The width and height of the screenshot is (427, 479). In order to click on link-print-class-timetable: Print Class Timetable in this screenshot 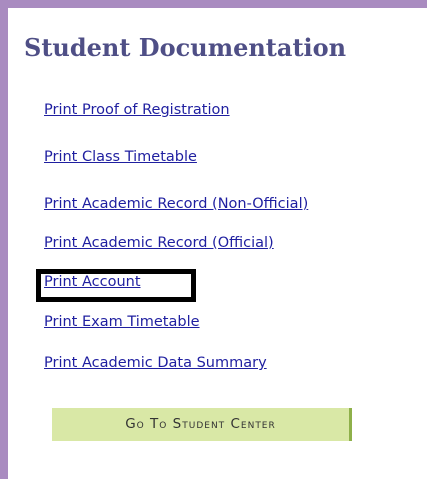, I will do `click(120, 157)`.